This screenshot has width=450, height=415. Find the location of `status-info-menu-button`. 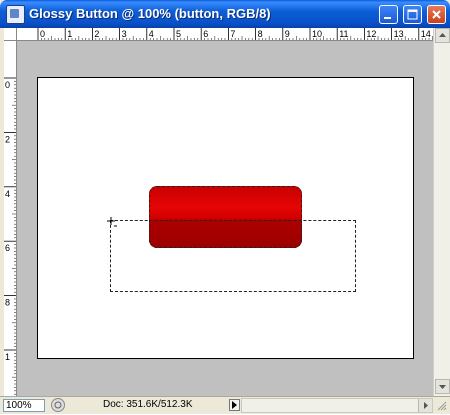

status-info-menu-button is located at coordinates (234, 405).